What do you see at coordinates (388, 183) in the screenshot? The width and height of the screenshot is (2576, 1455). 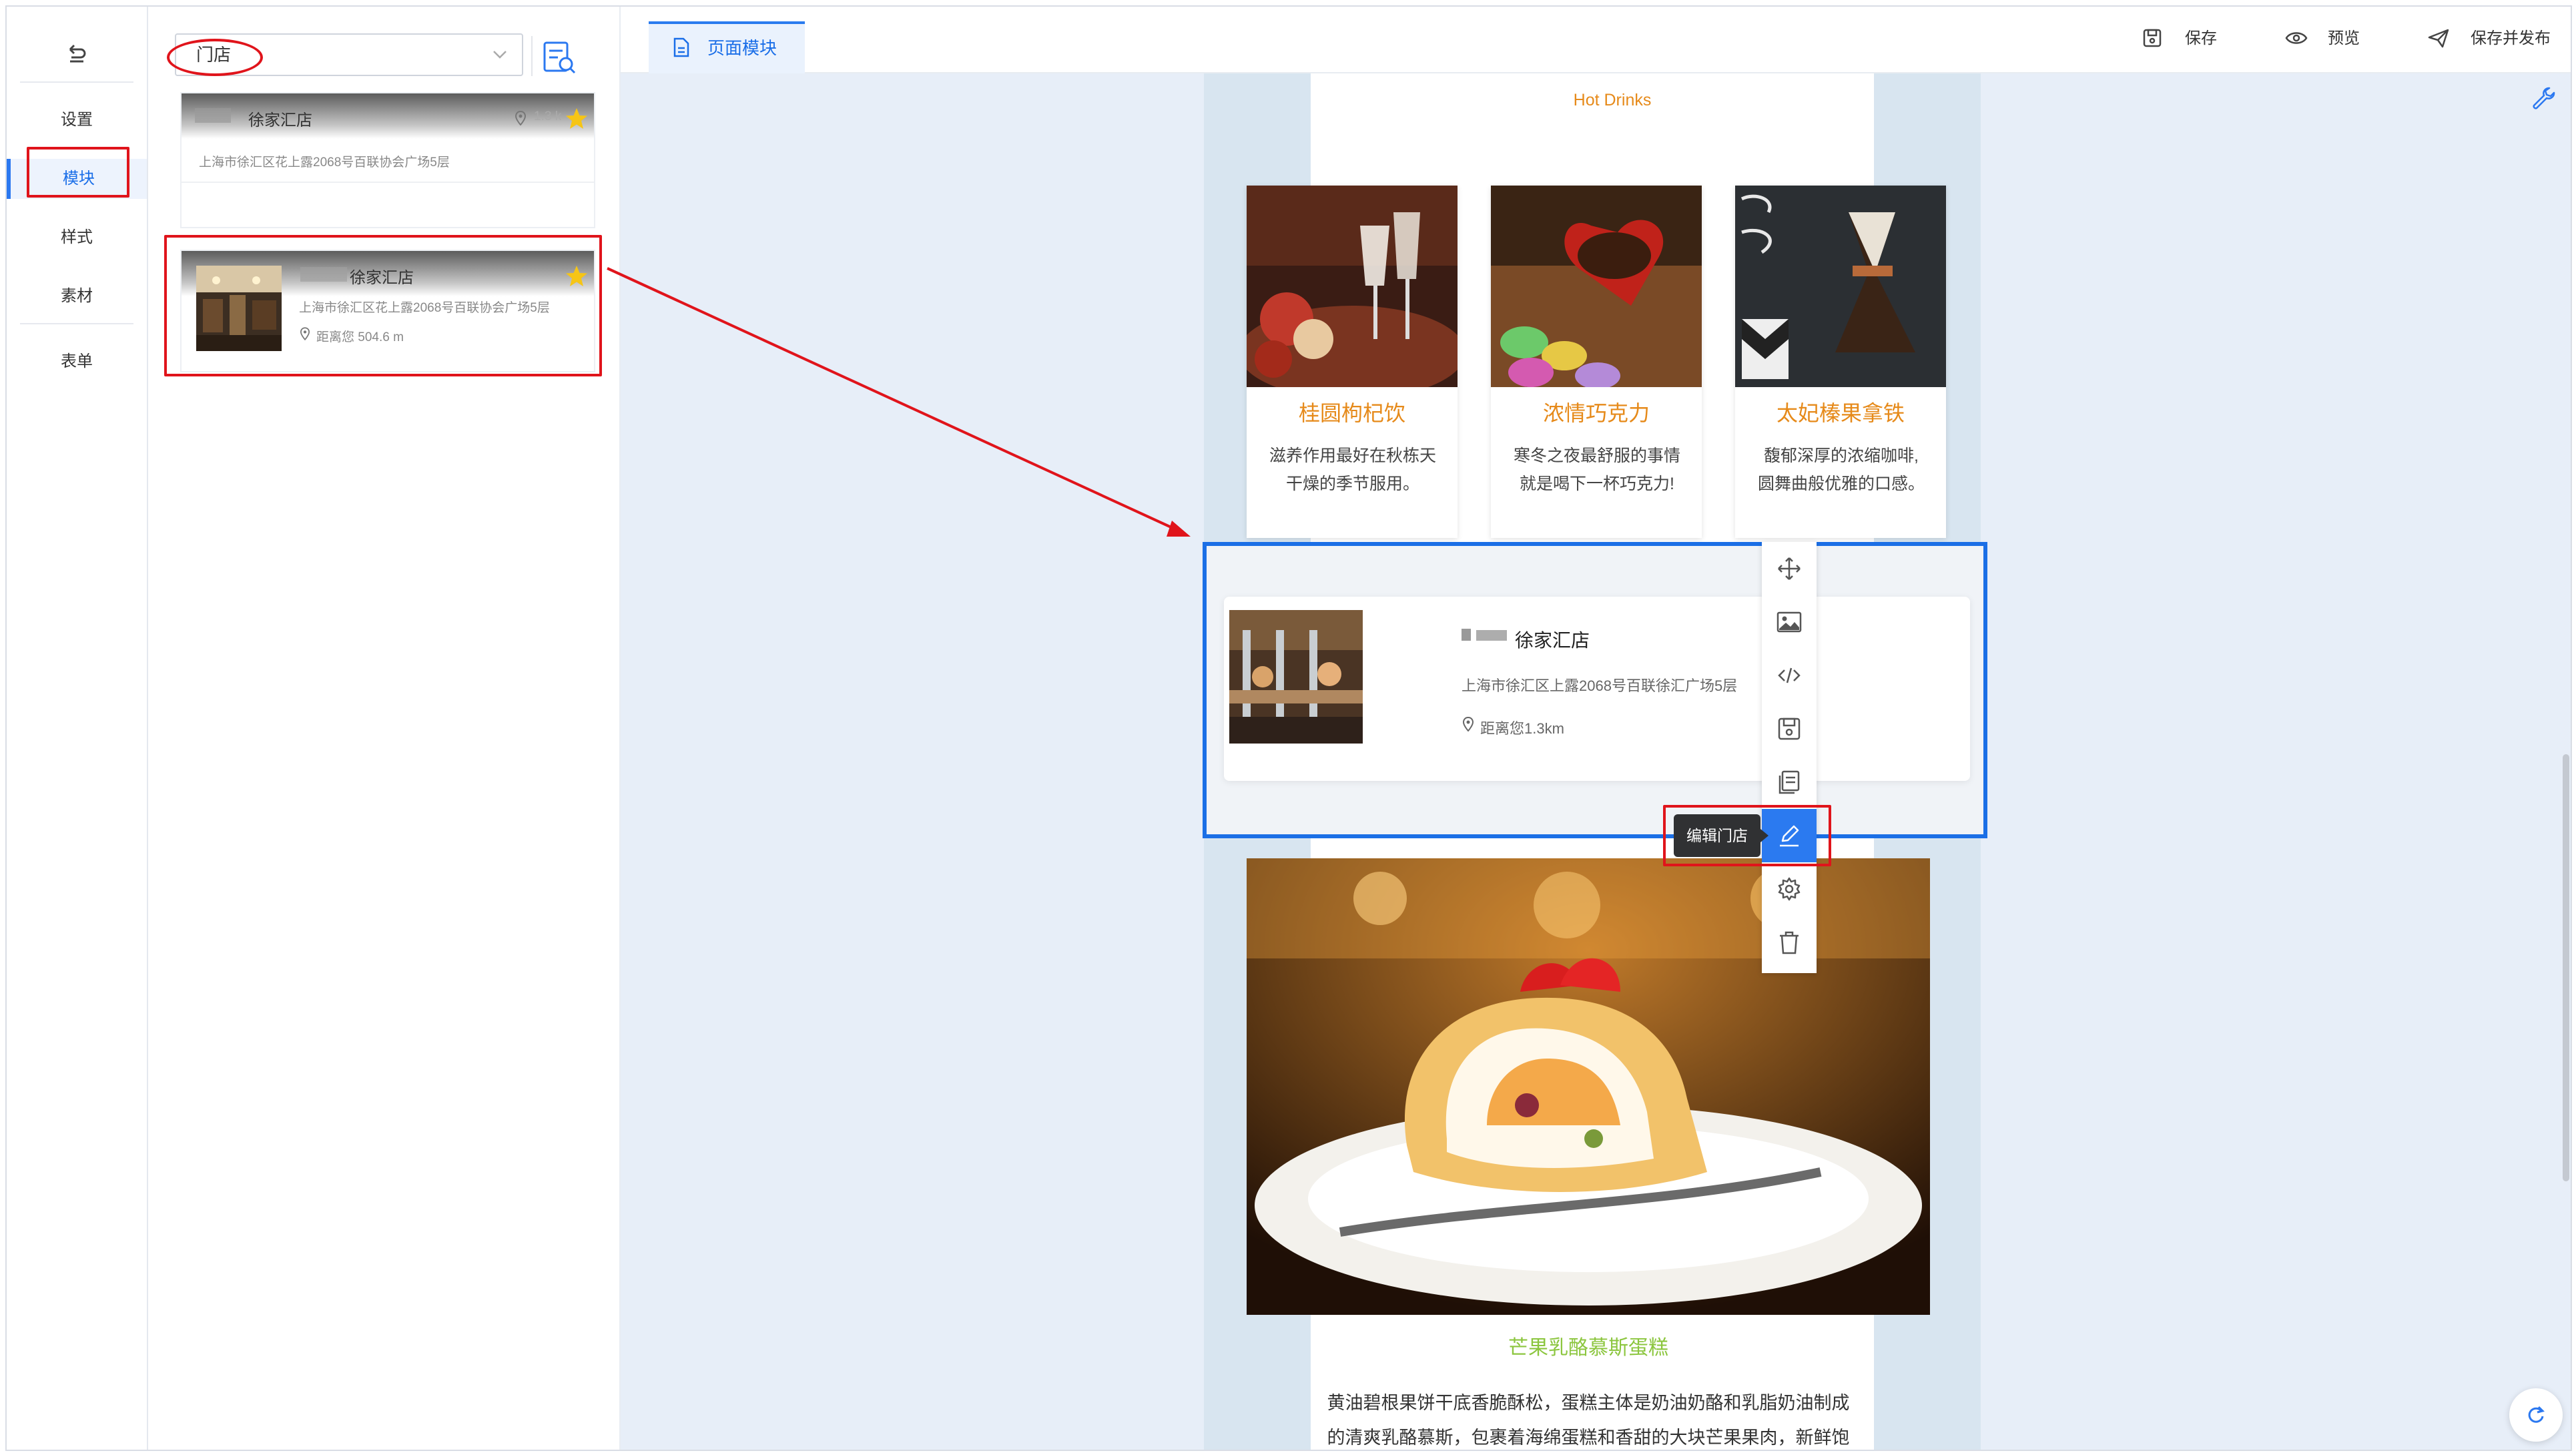 I see `card-divider` at bounding box center [388, 183].